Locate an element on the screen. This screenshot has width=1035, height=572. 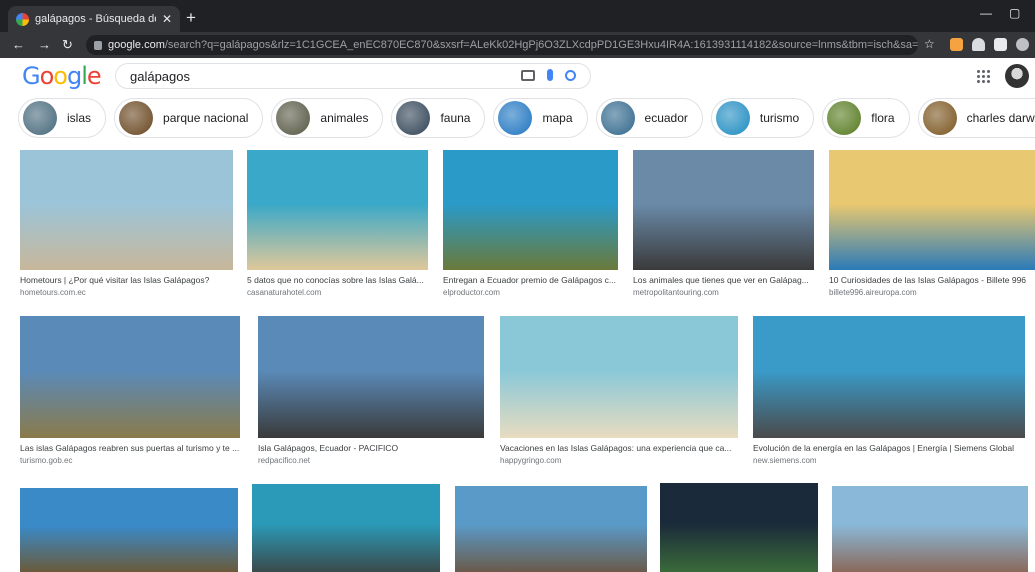
forward-arrow-icon: → is located at coordinates (44, 44).